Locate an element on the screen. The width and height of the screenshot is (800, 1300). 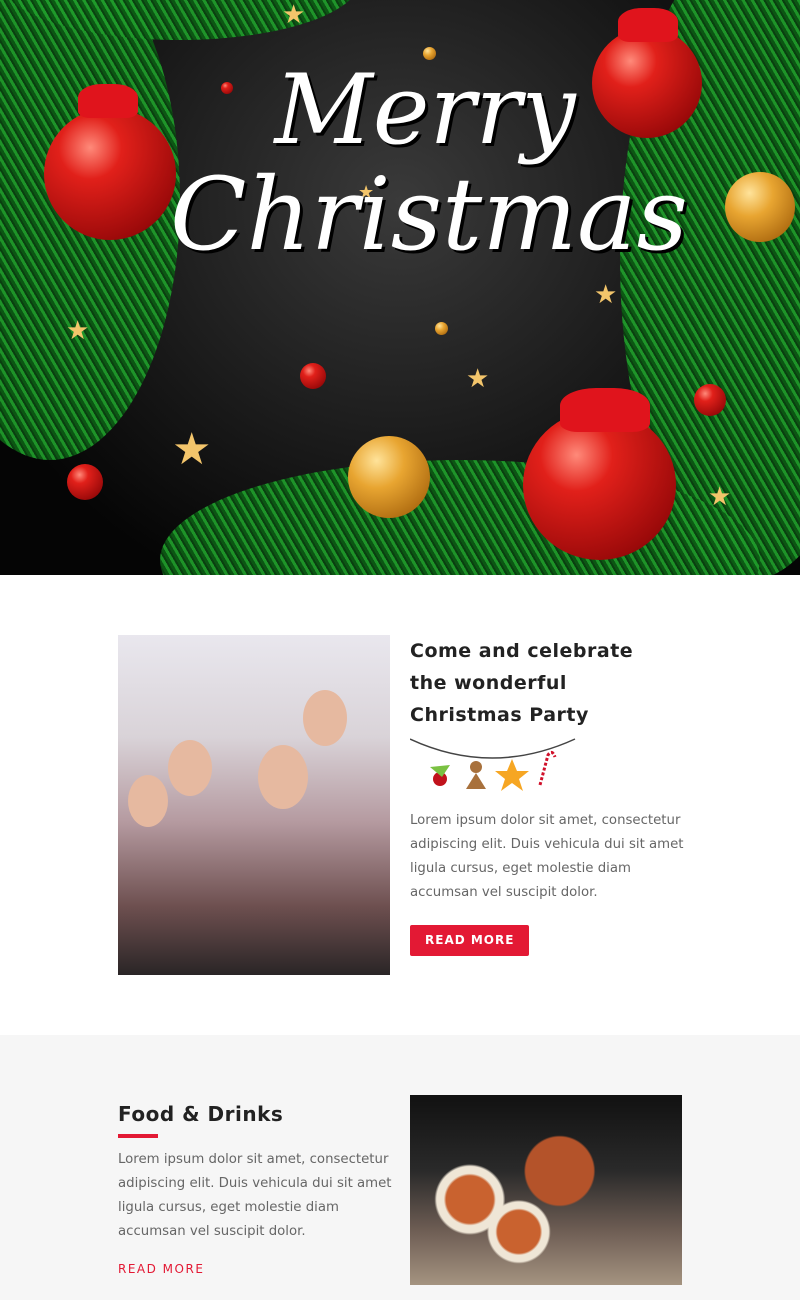
party-photo is located at coordinates (254, 805).